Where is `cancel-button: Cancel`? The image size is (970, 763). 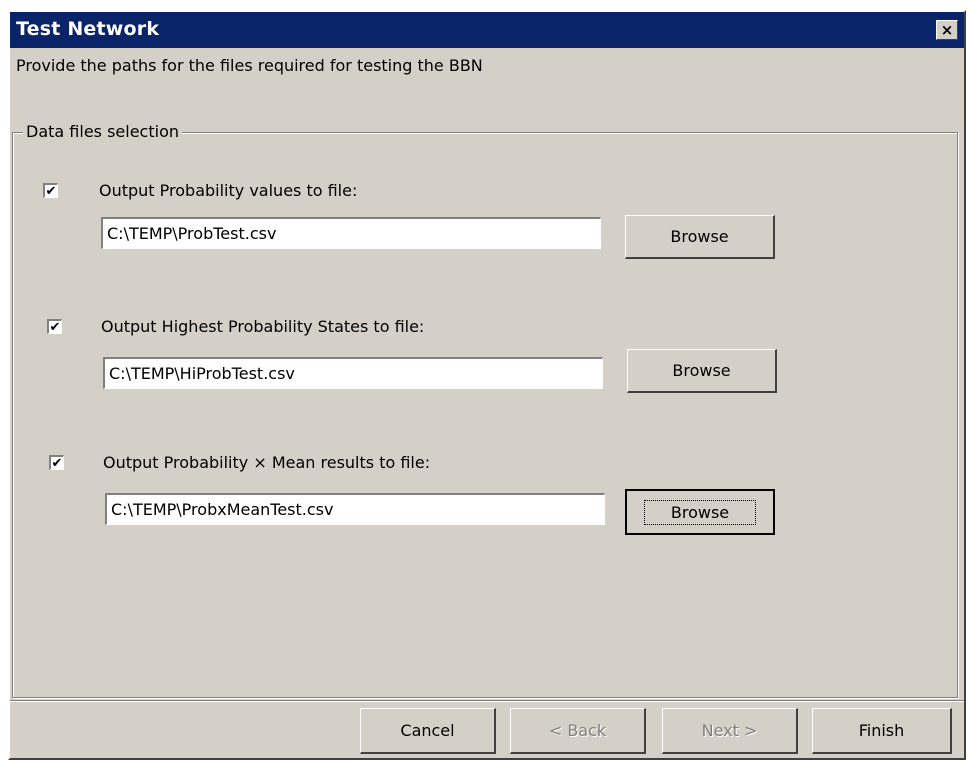
cancel-button: Cancel is located at coordinates (428, 731).